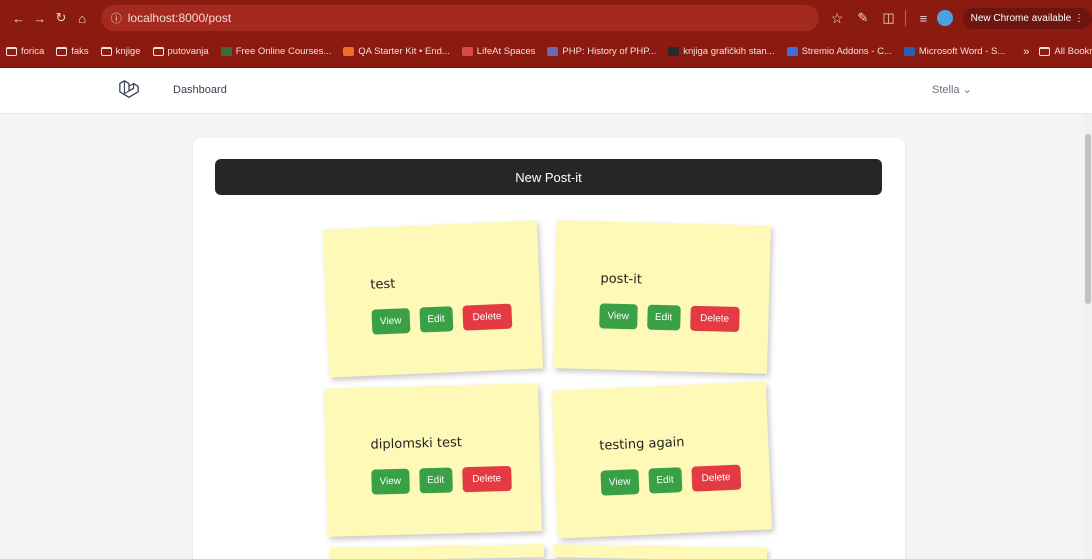 Image resolution: width=1092 pixels, height=559 pixels. I want to click on bookmark-label: LifeAt Spaces, so click(506, 51).